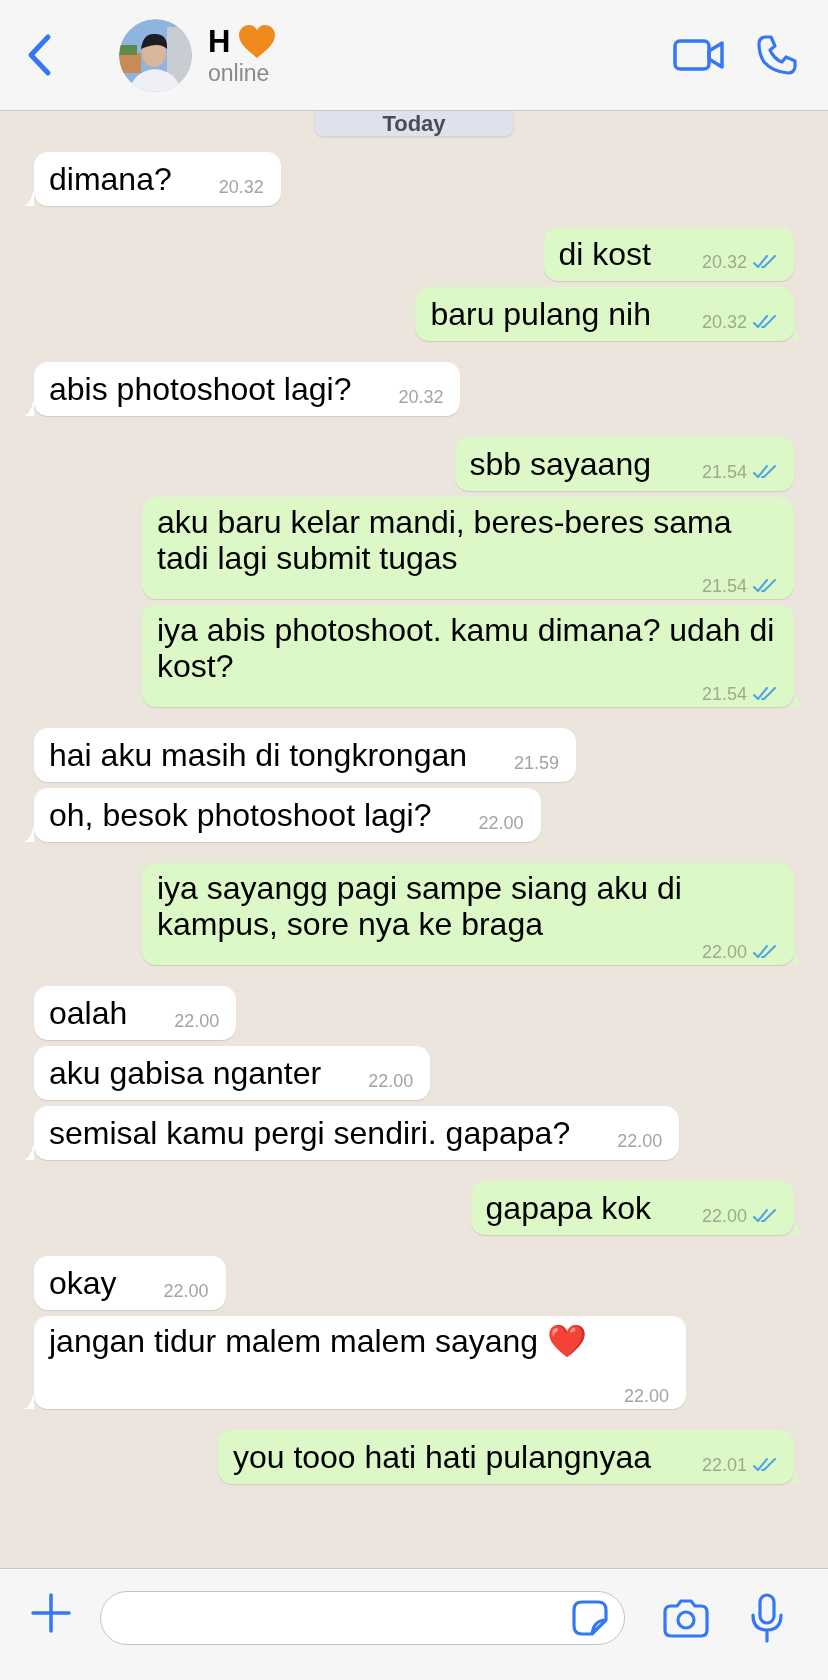 This screenshot has height=1680, width=828. Describe the element at coordinates (257, 42) in the screenshot. I see `heart-icon` at that location.